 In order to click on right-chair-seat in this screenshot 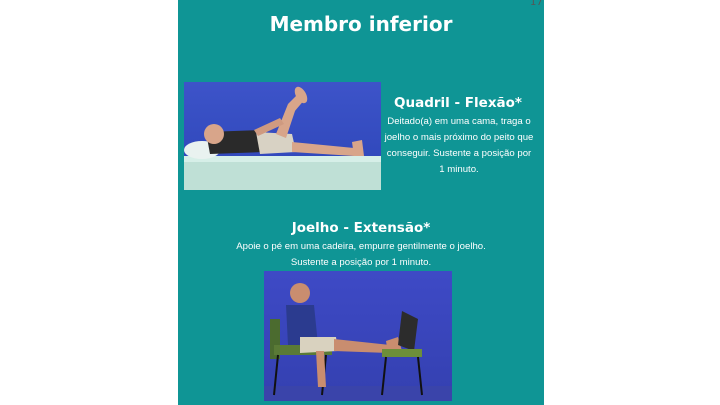, I will do `click(402, 353)`.